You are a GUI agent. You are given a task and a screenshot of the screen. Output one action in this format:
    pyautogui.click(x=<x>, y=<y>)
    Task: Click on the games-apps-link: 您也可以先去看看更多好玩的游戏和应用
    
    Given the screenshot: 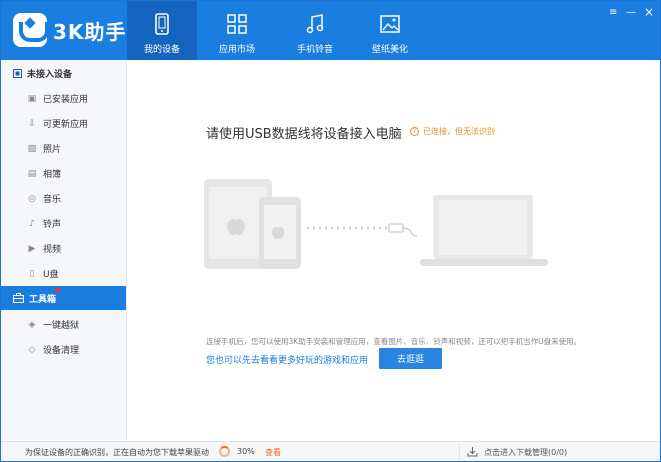 What is the action you would take?
    pyautogui.click(x=287, y=359)
    